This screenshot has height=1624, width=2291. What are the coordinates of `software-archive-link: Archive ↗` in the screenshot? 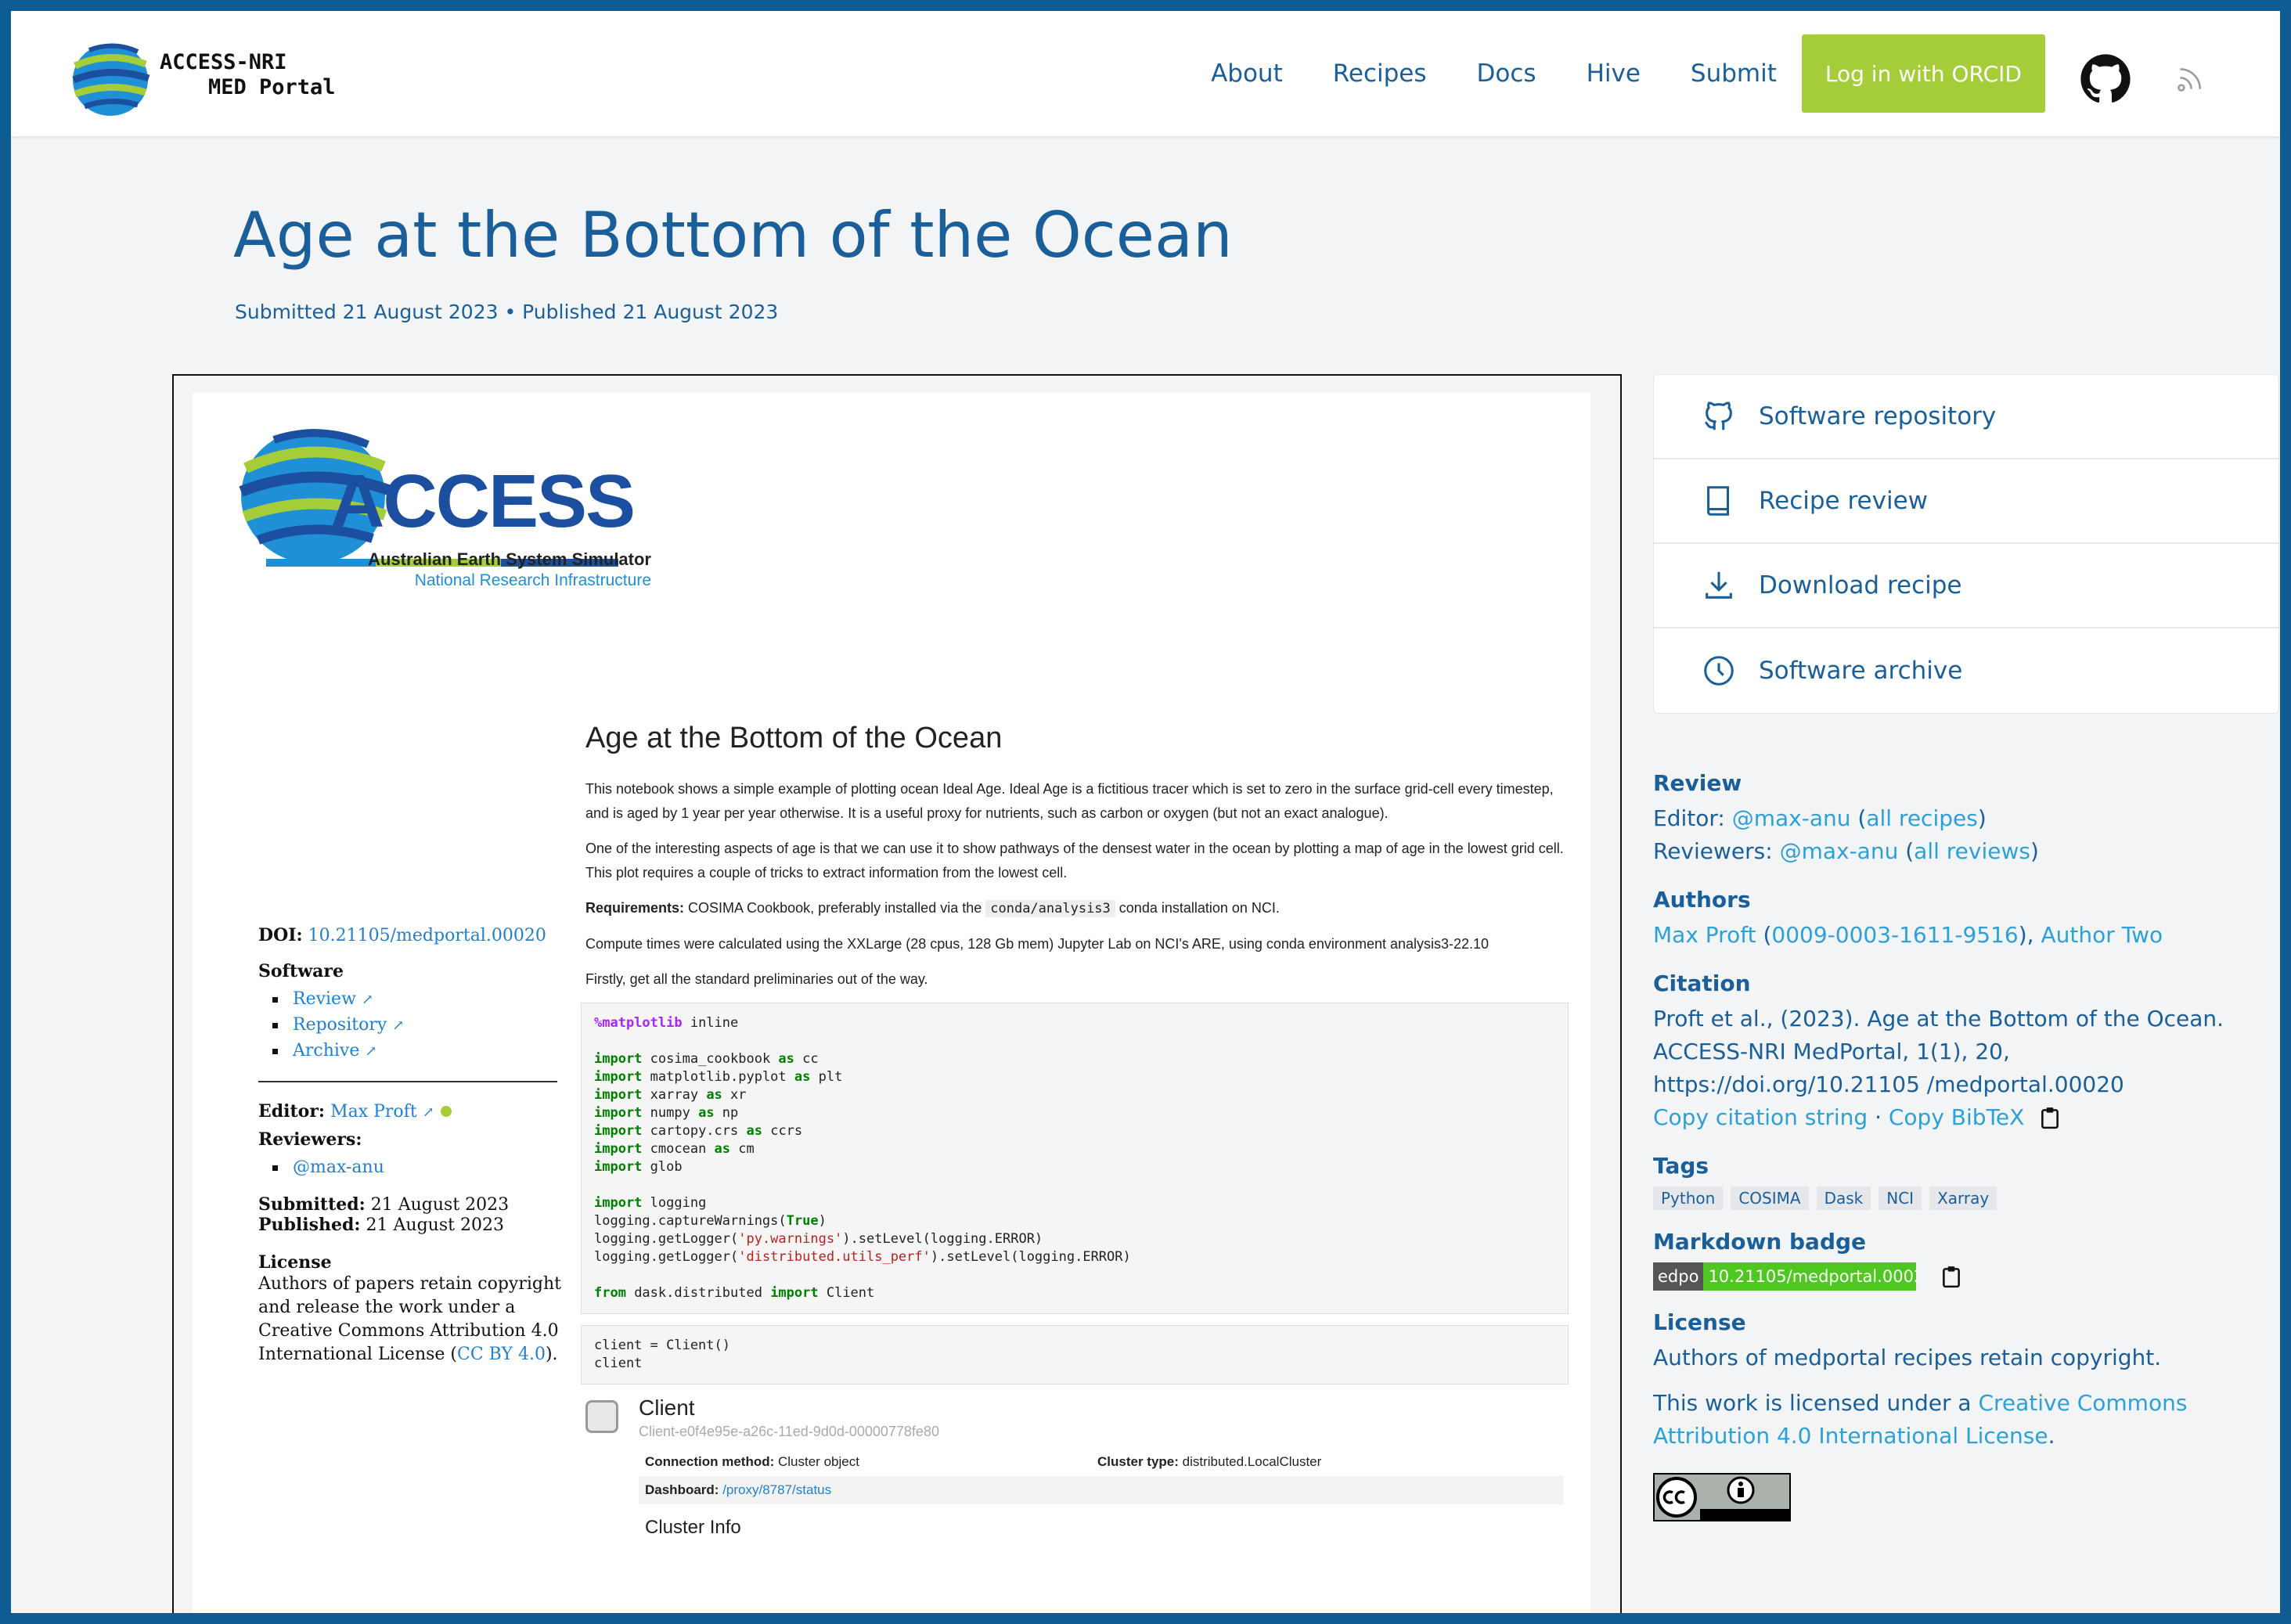 It's located at (421, 1050).